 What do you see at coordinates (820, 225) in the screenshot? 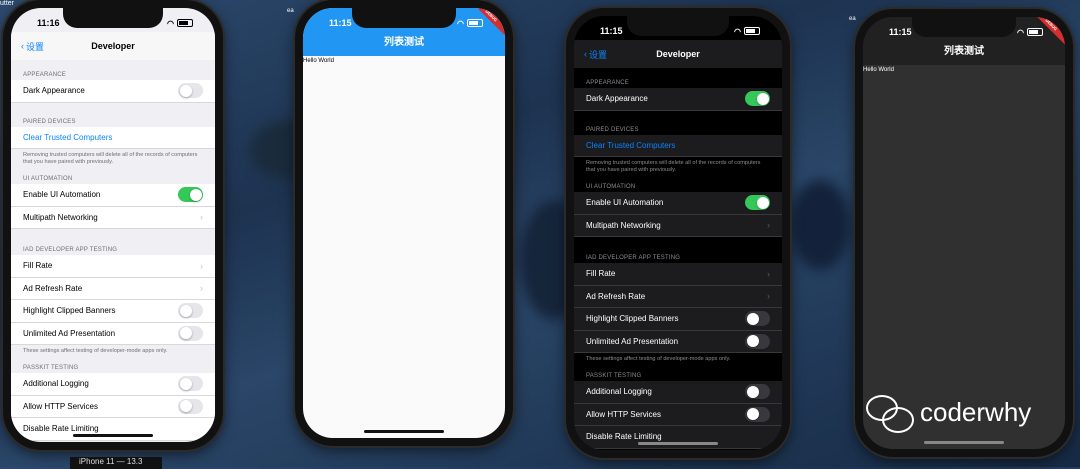
I see `background-rock` at bounding box center [820, 225].